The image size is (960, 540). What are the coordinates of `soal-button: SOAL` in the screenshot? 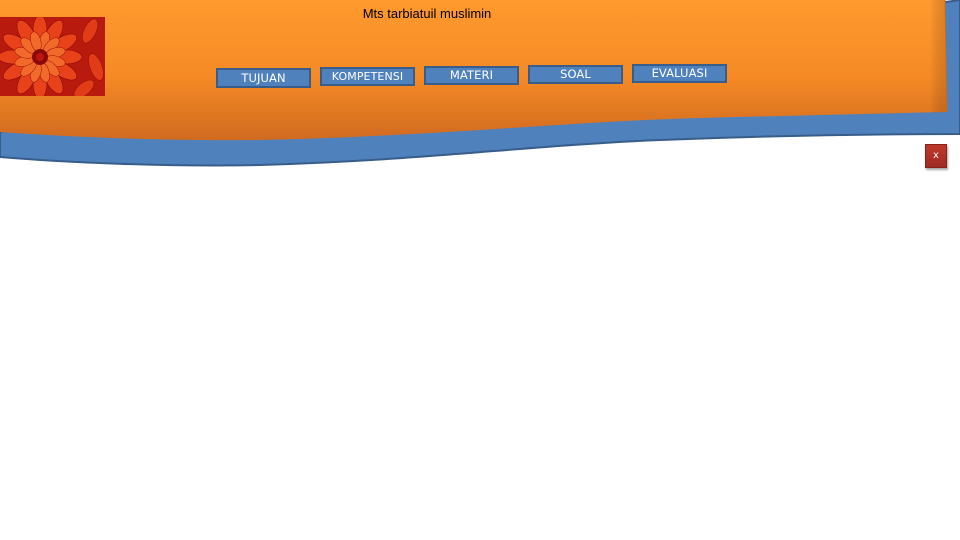 It's located at (575, 74).